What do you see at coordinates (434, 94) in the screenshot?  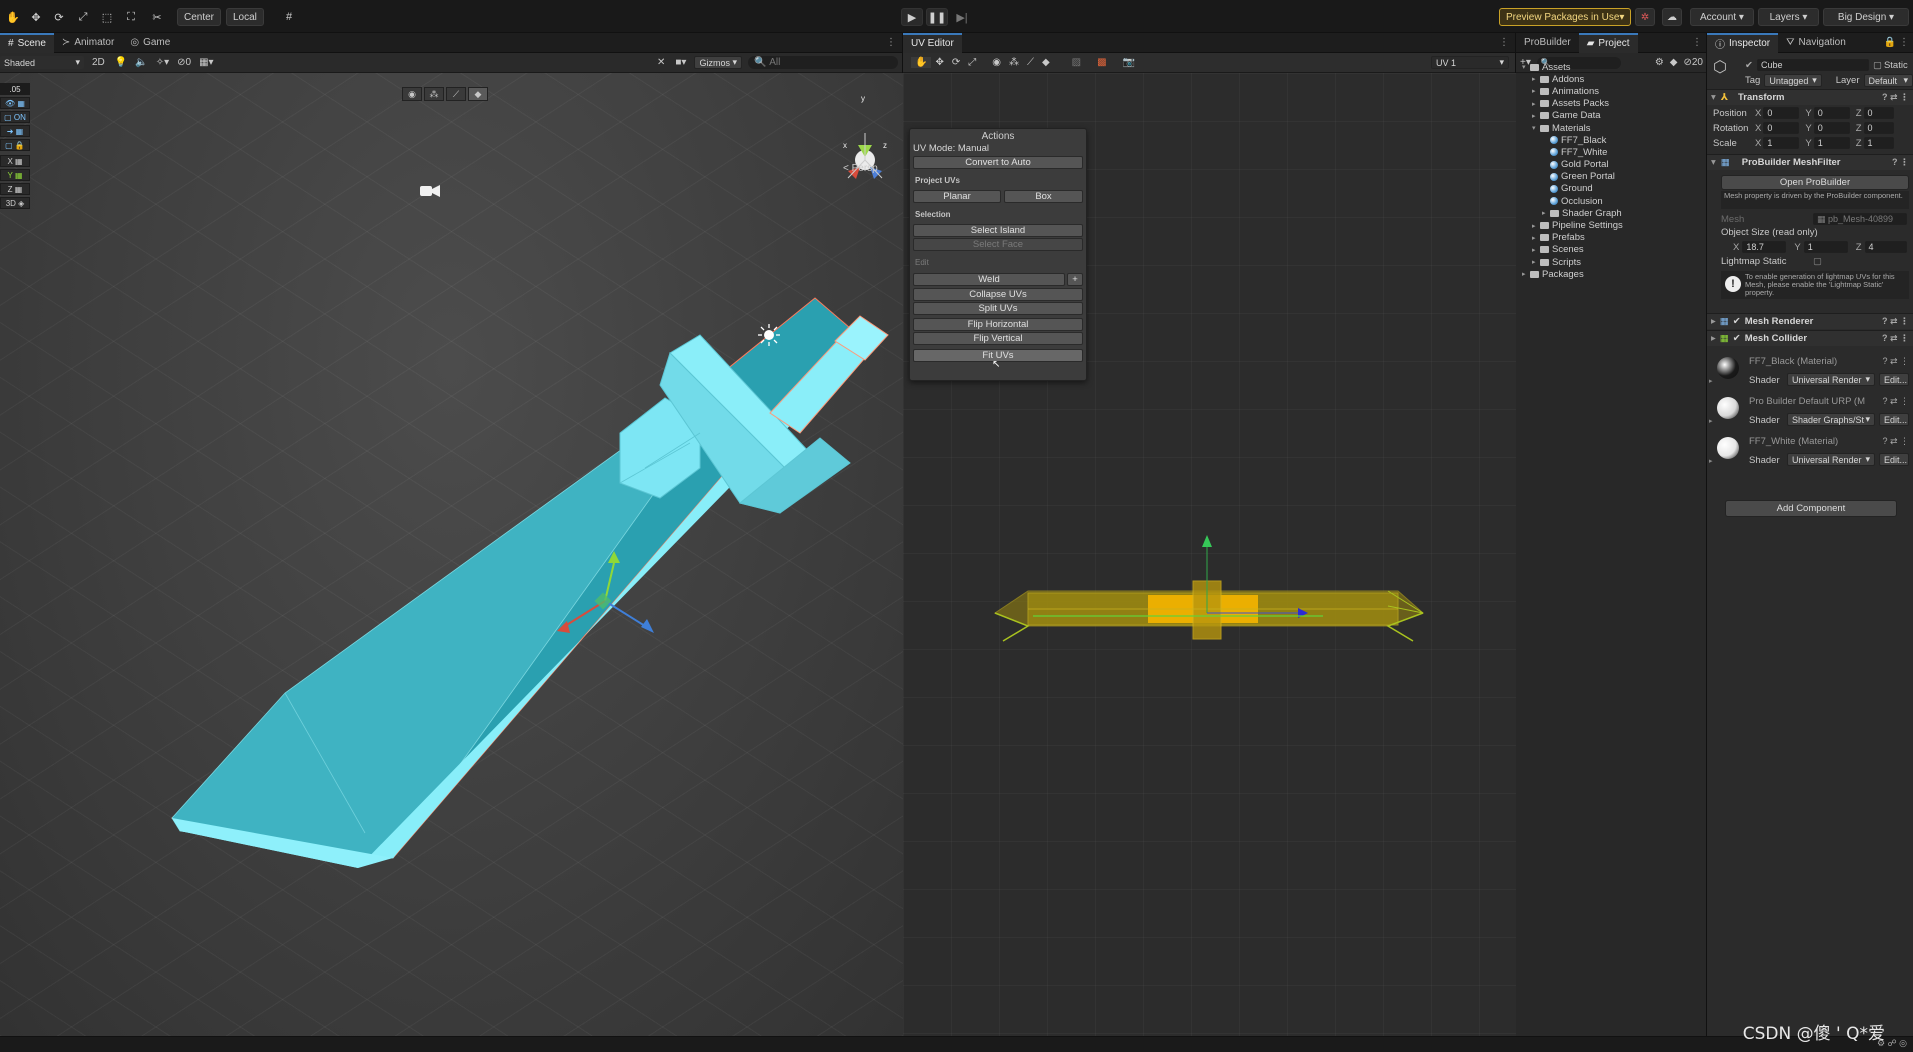 I see `vertex-mode-icon: ⁂` at bounding box center [434, 94].